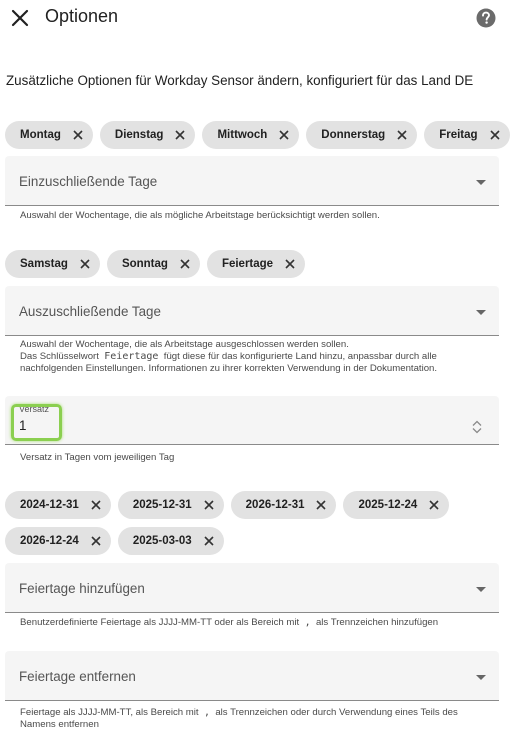 Image resolution: width=516 pixels, height=735 pixels. I want to click on workday-chip: Mittwoch, so click(251, 135).